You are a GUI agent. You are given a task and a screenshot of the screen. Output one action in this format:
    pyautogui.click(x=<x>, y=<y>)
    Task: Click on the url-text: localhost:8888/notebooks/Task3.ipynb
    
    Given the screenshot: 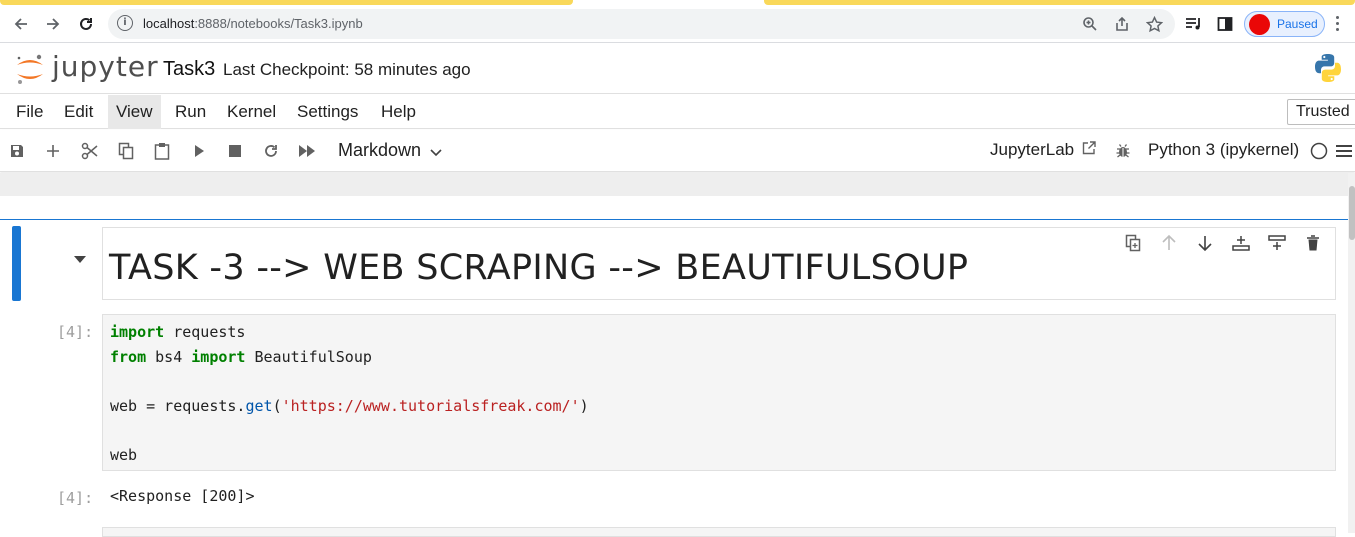 What is the action you would take?
    pyautogui.click(x=253, y=23)
    